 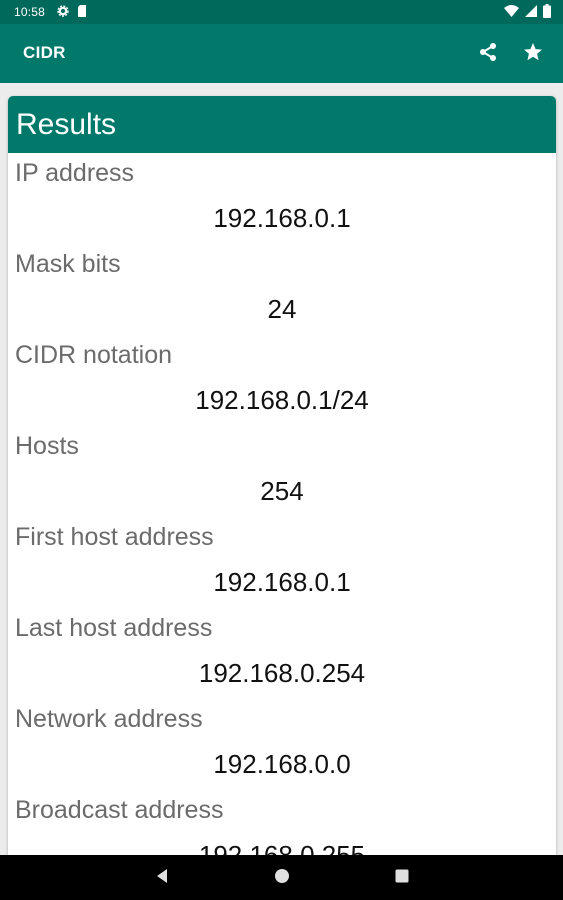 I want to click on result-value: 24, so click(x=282, y=309).